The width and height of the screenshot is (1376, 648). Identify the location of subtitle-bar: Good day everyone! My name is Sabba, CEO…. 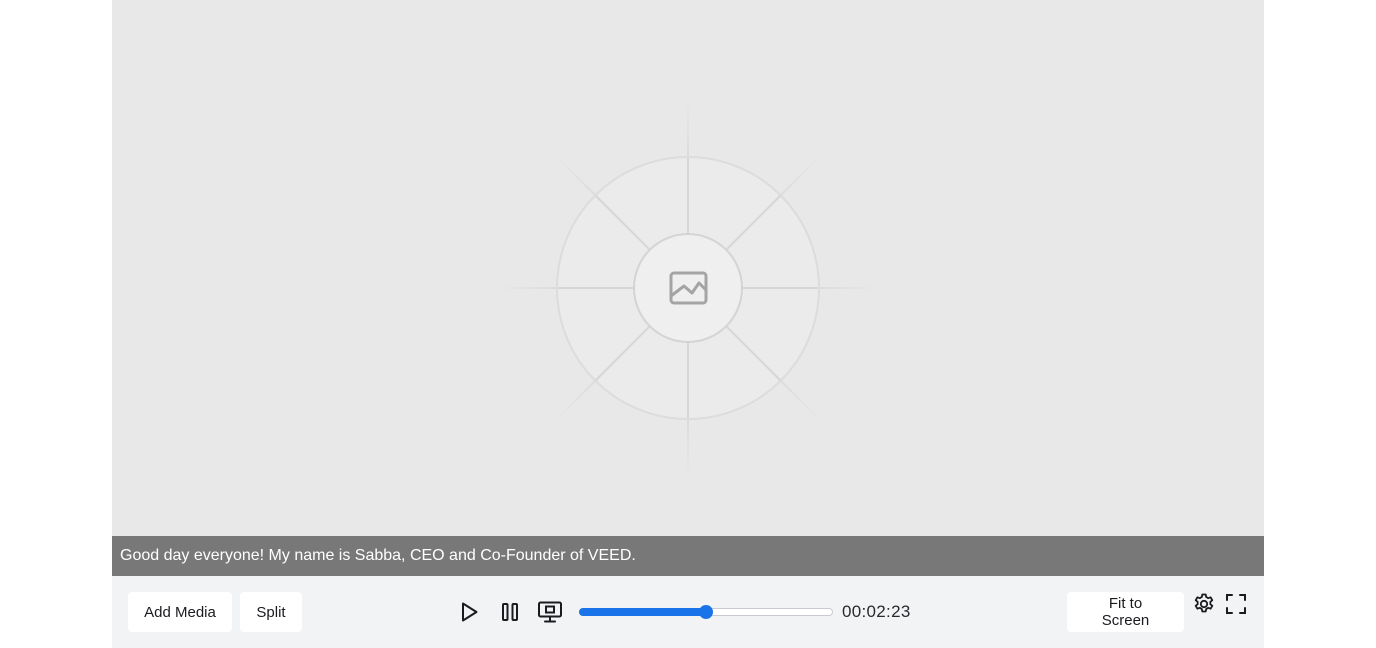
(688, 556).